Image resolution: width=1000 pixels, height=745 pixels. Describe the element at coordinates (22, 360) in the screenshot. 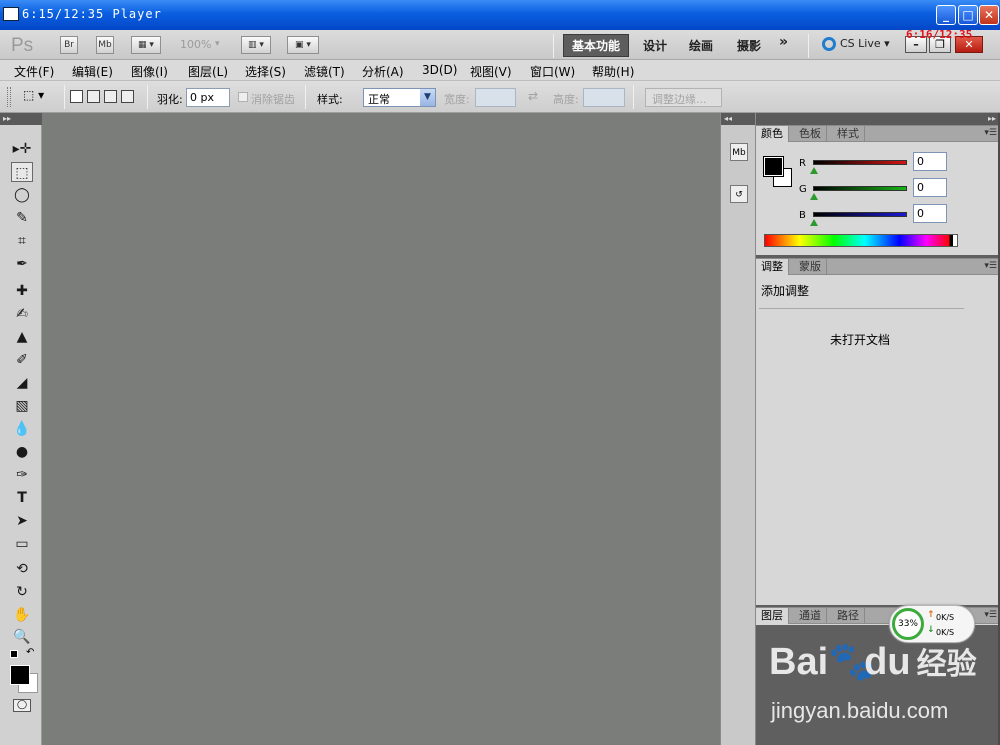

I see `history-brush-tool-icon: ✐` at that location.